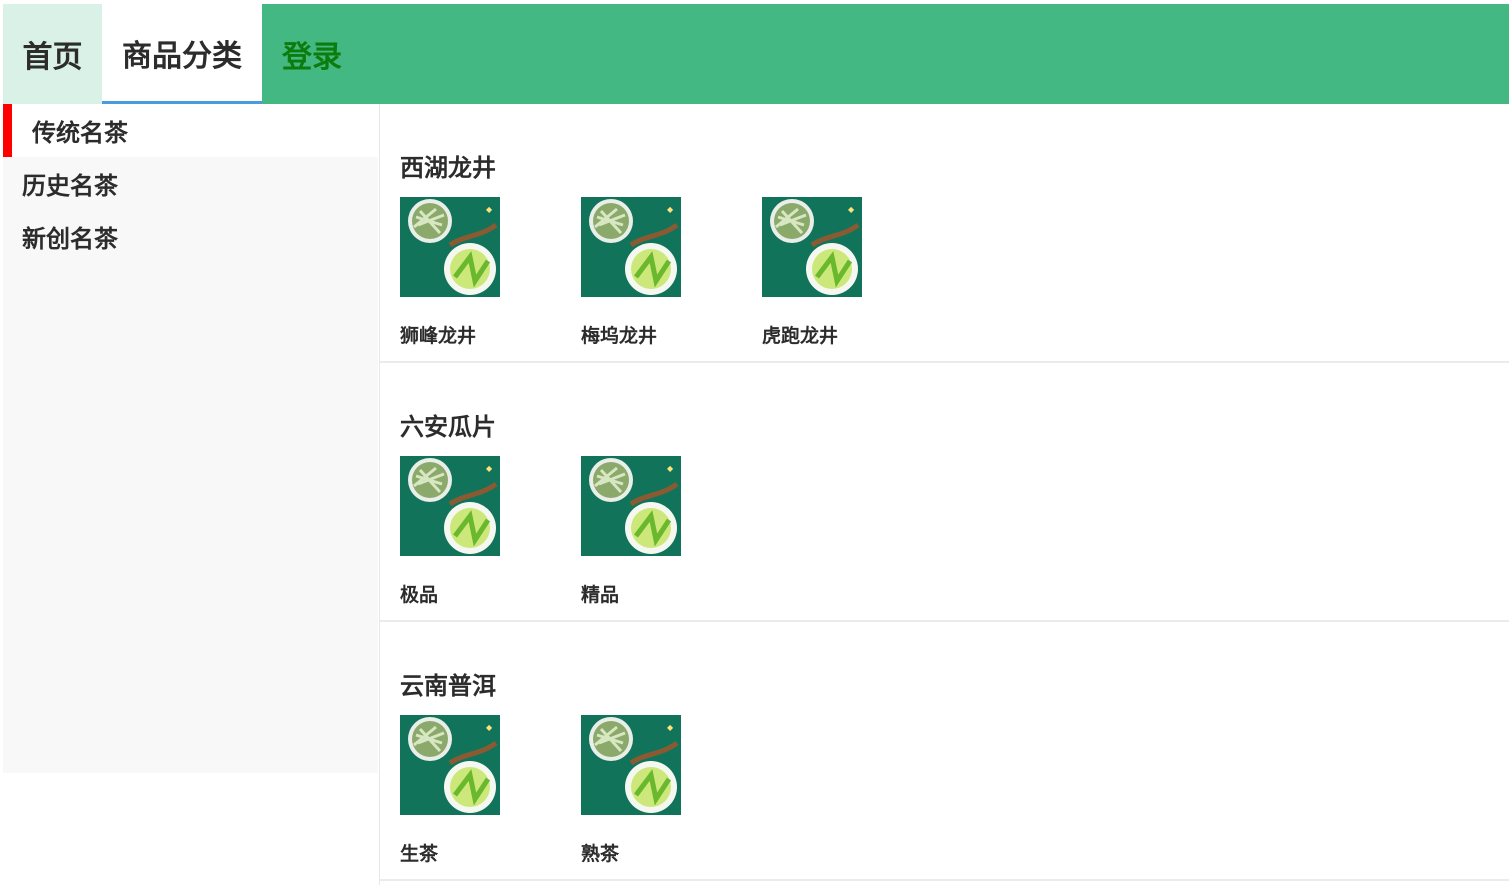 The height and width of the screenshot is (885, 1509). Describe the element at coordinates (438, 336) in the screenshot. I see `product-name: 狮峰龙井` at that location.